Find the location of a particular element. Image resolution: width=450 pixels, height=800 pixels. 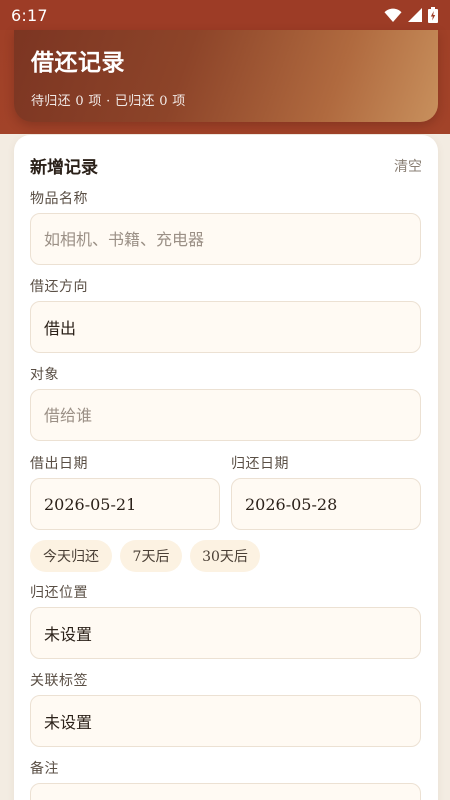

chip-7-days: 7天后 is located at coordinates (151, 556).